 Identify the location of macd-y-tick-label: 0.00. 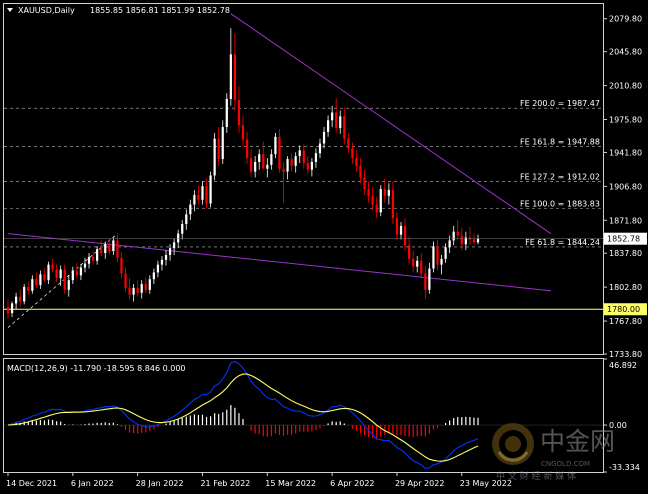
(618, 425).